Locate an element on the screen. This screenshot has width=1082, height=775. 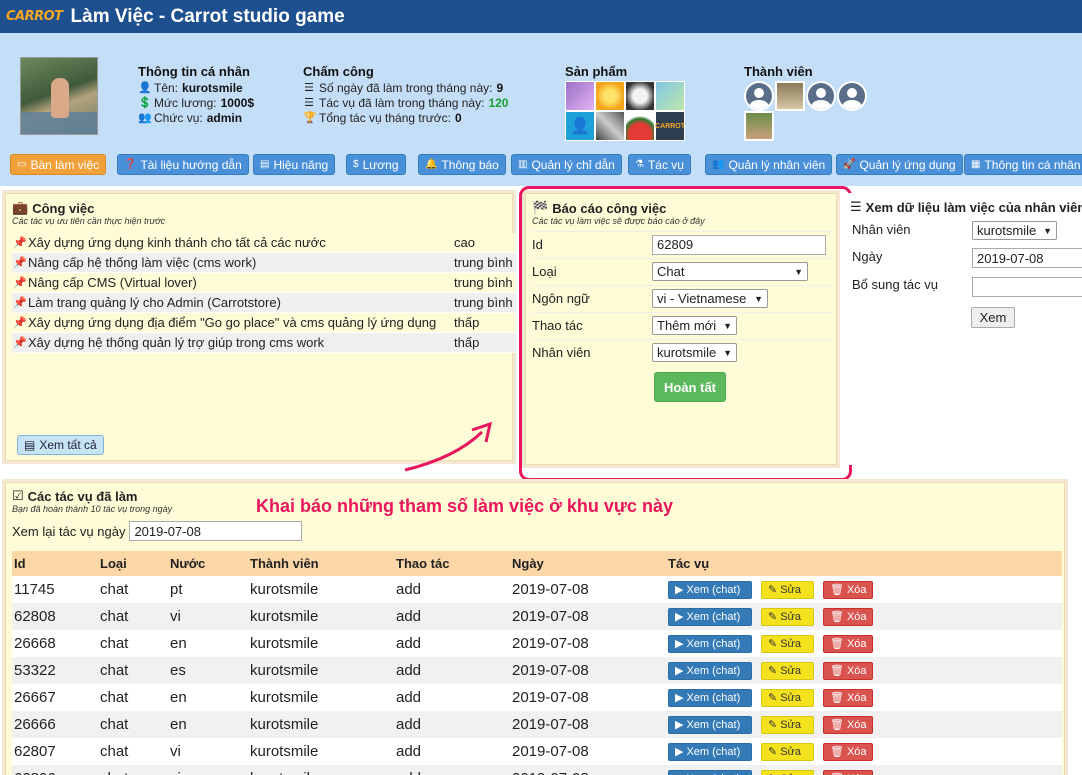
pin-icon: 📌 is located at coordinates (20, 343).